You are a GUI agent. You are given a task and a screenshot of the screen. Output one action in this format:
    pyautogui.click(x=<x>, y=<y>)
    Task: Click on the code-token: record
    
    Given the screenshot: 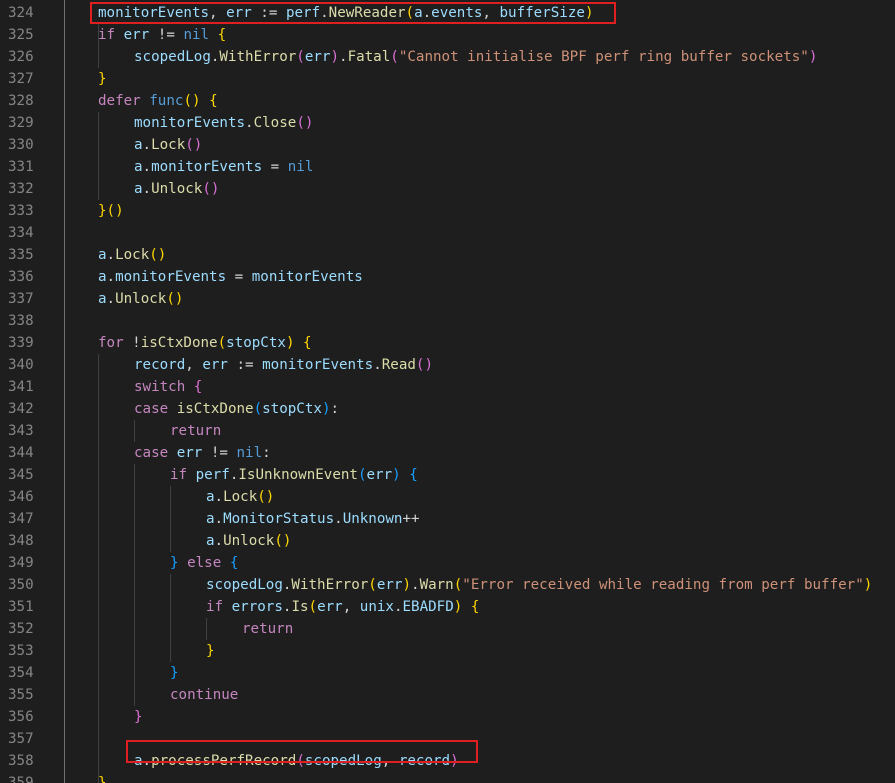 What is the action you would take?
    pyautogui.click(x=424, y=761)
    